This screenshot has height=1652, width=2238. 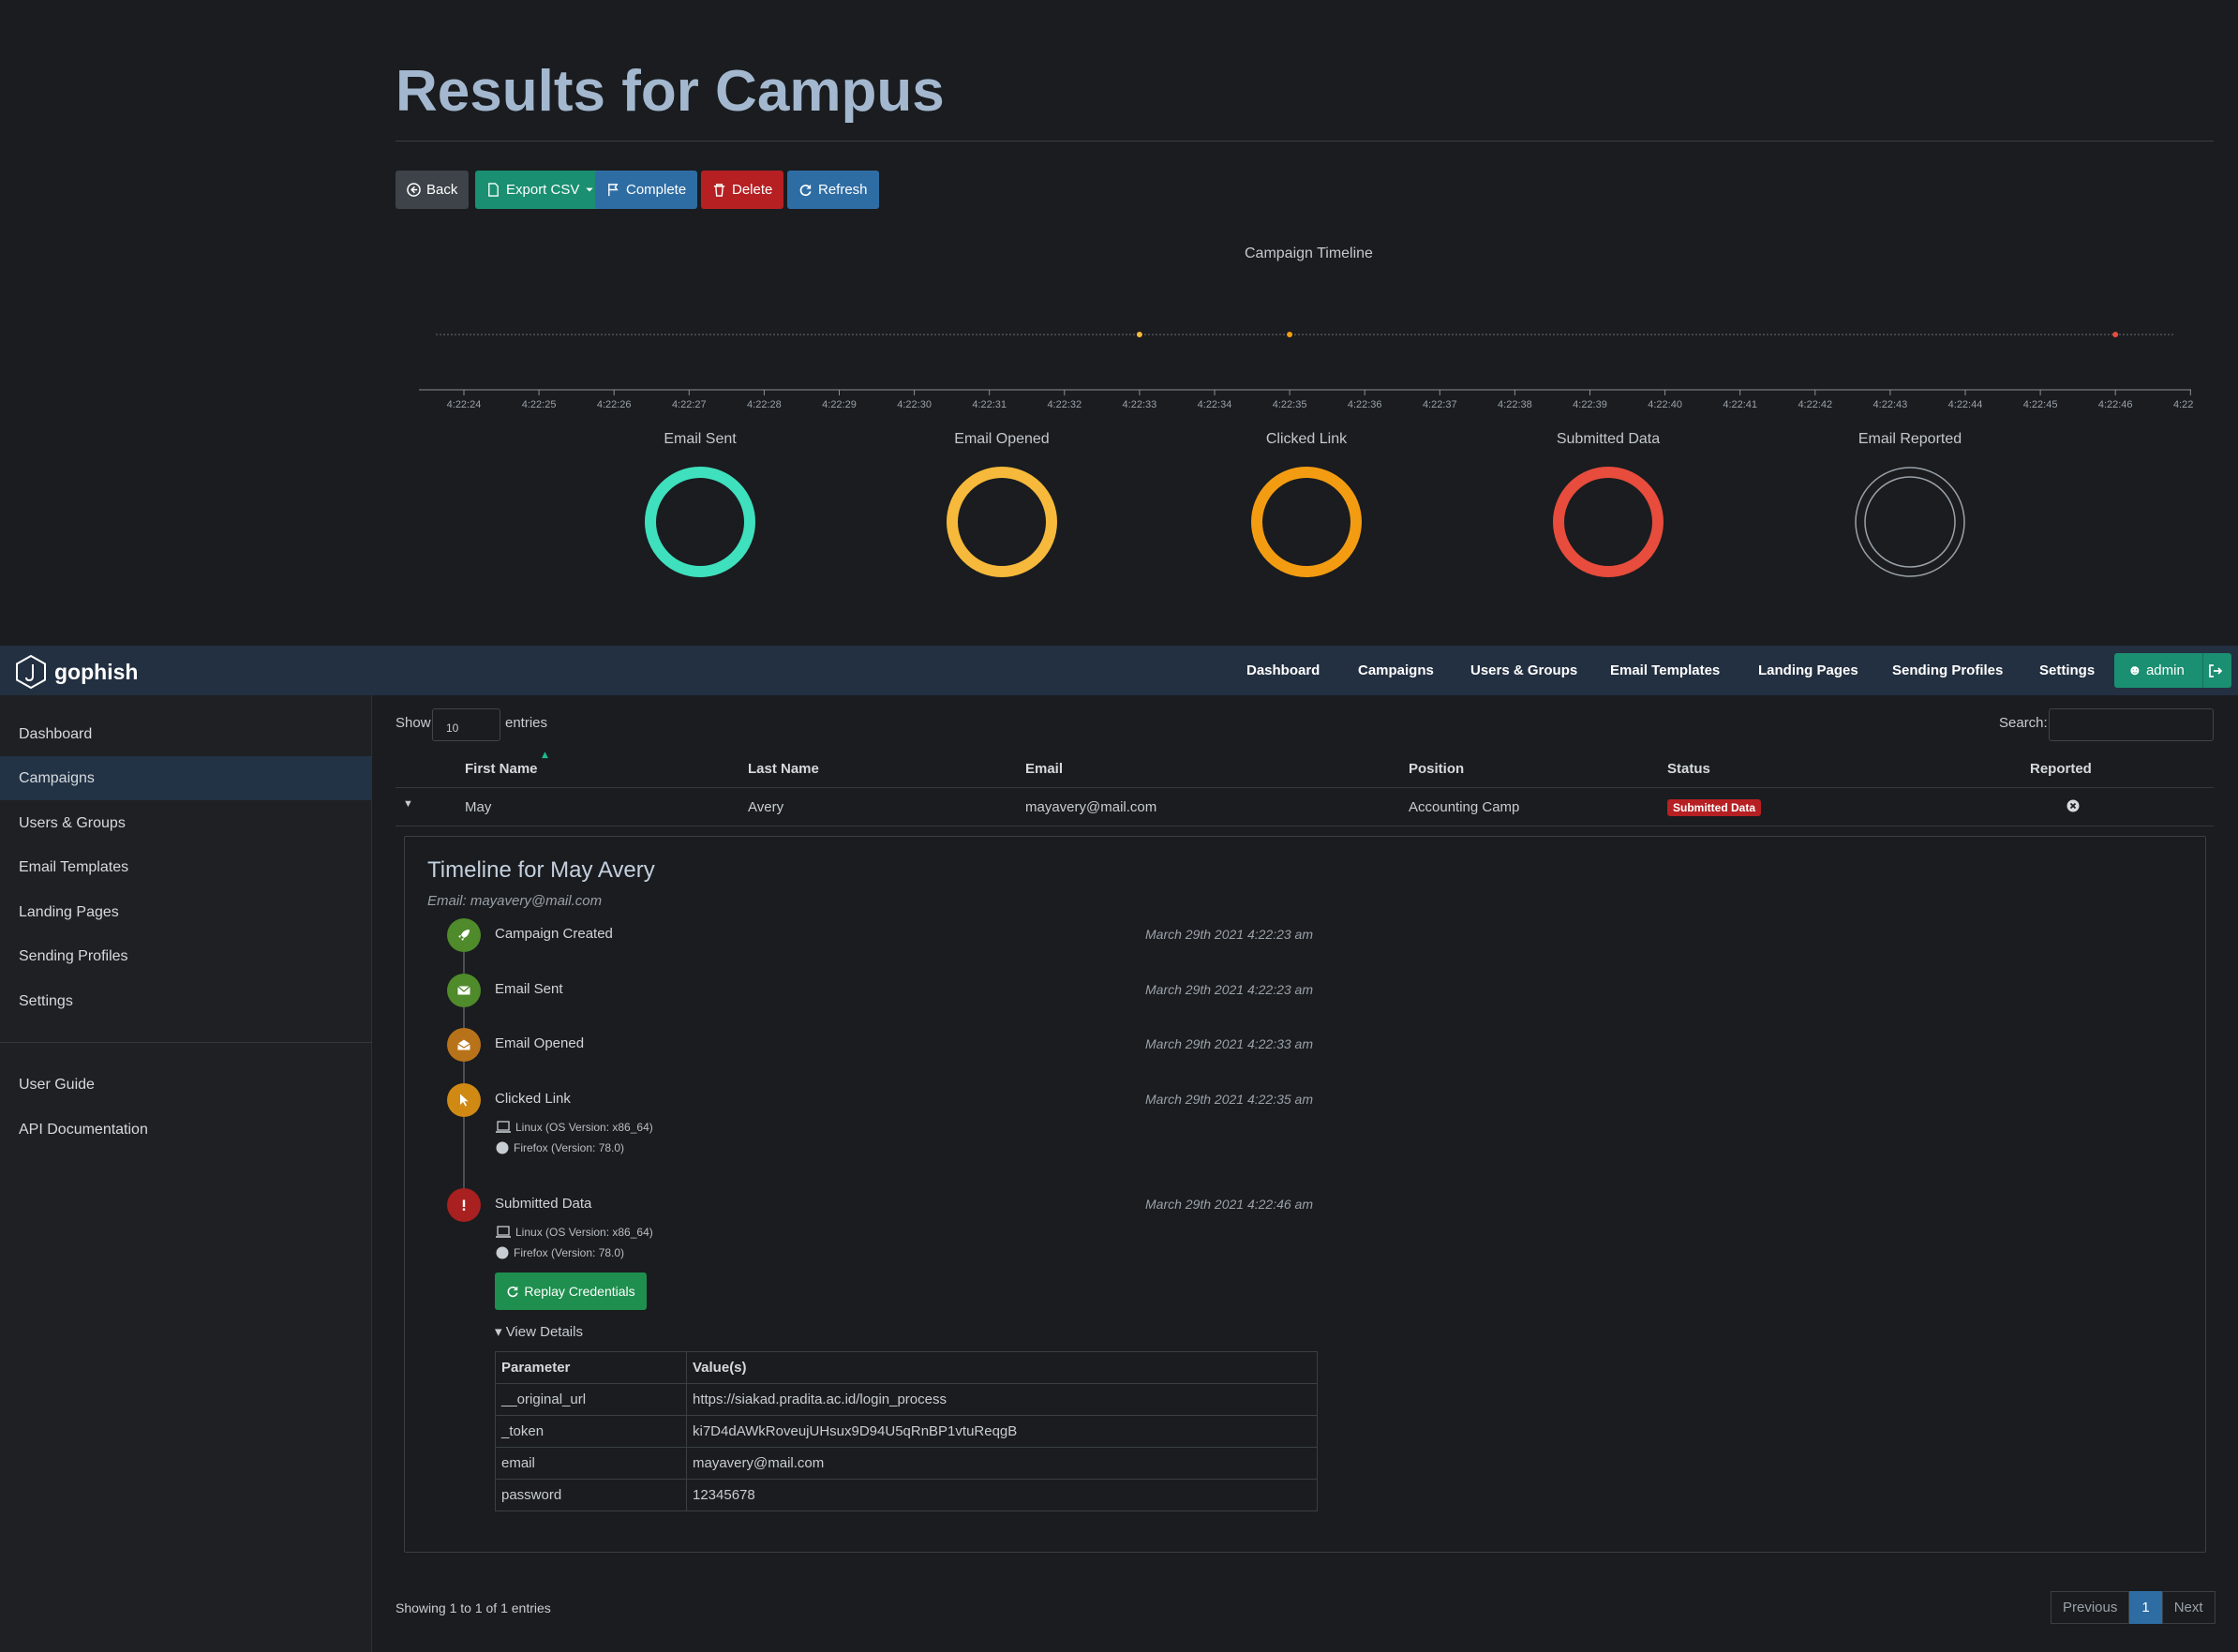 What do you see at coordinates (502, 769) in the screenshot?
I see `col-first-name: First Name` at bounding box center [502, 769].